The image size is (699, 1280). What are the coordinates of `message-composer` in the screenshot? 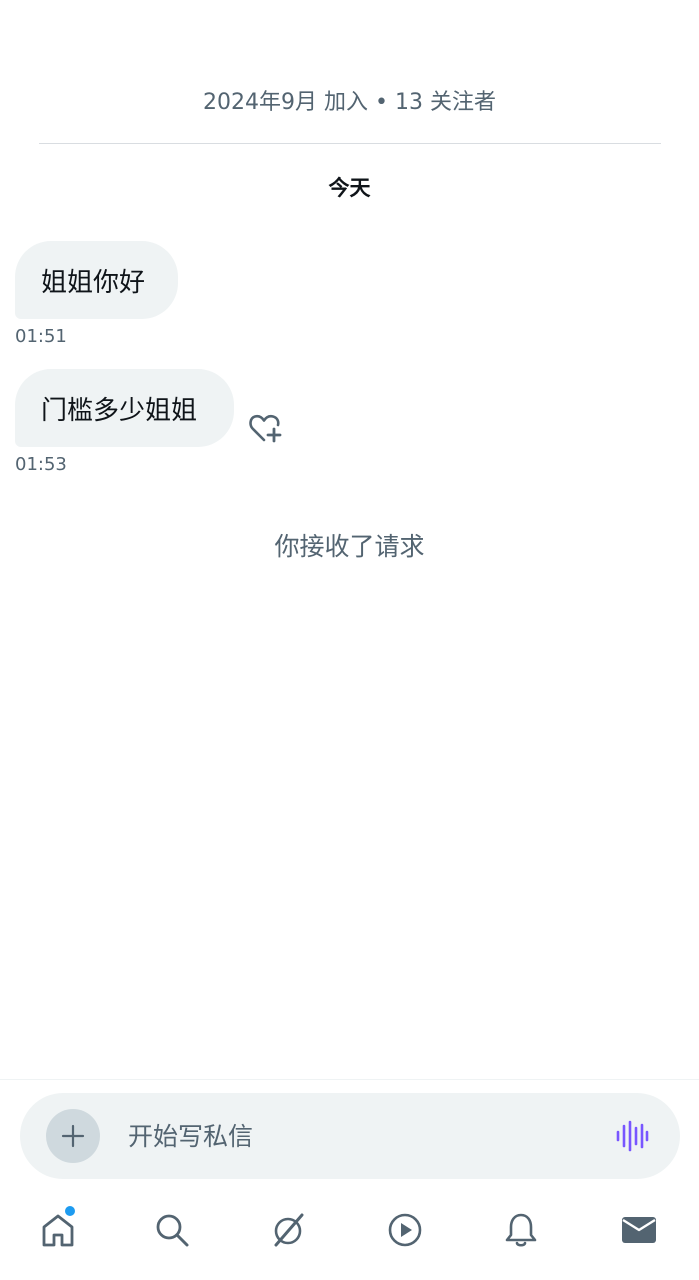 It's located at (350, 1136).